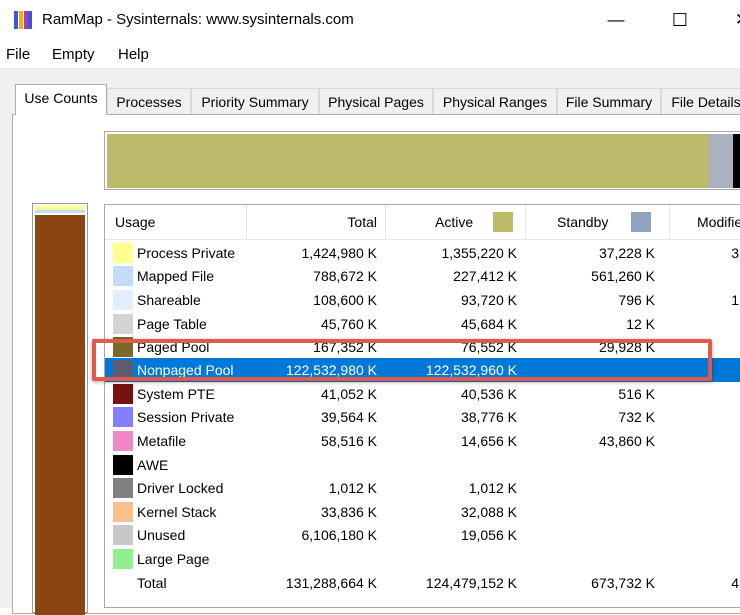 The height and width of the screenshot is (615, 740). What do you see at coordinates (609, 101) in the screenshot?
I see `tab-file-summary: File Summary` at bounding box center [609, 101].